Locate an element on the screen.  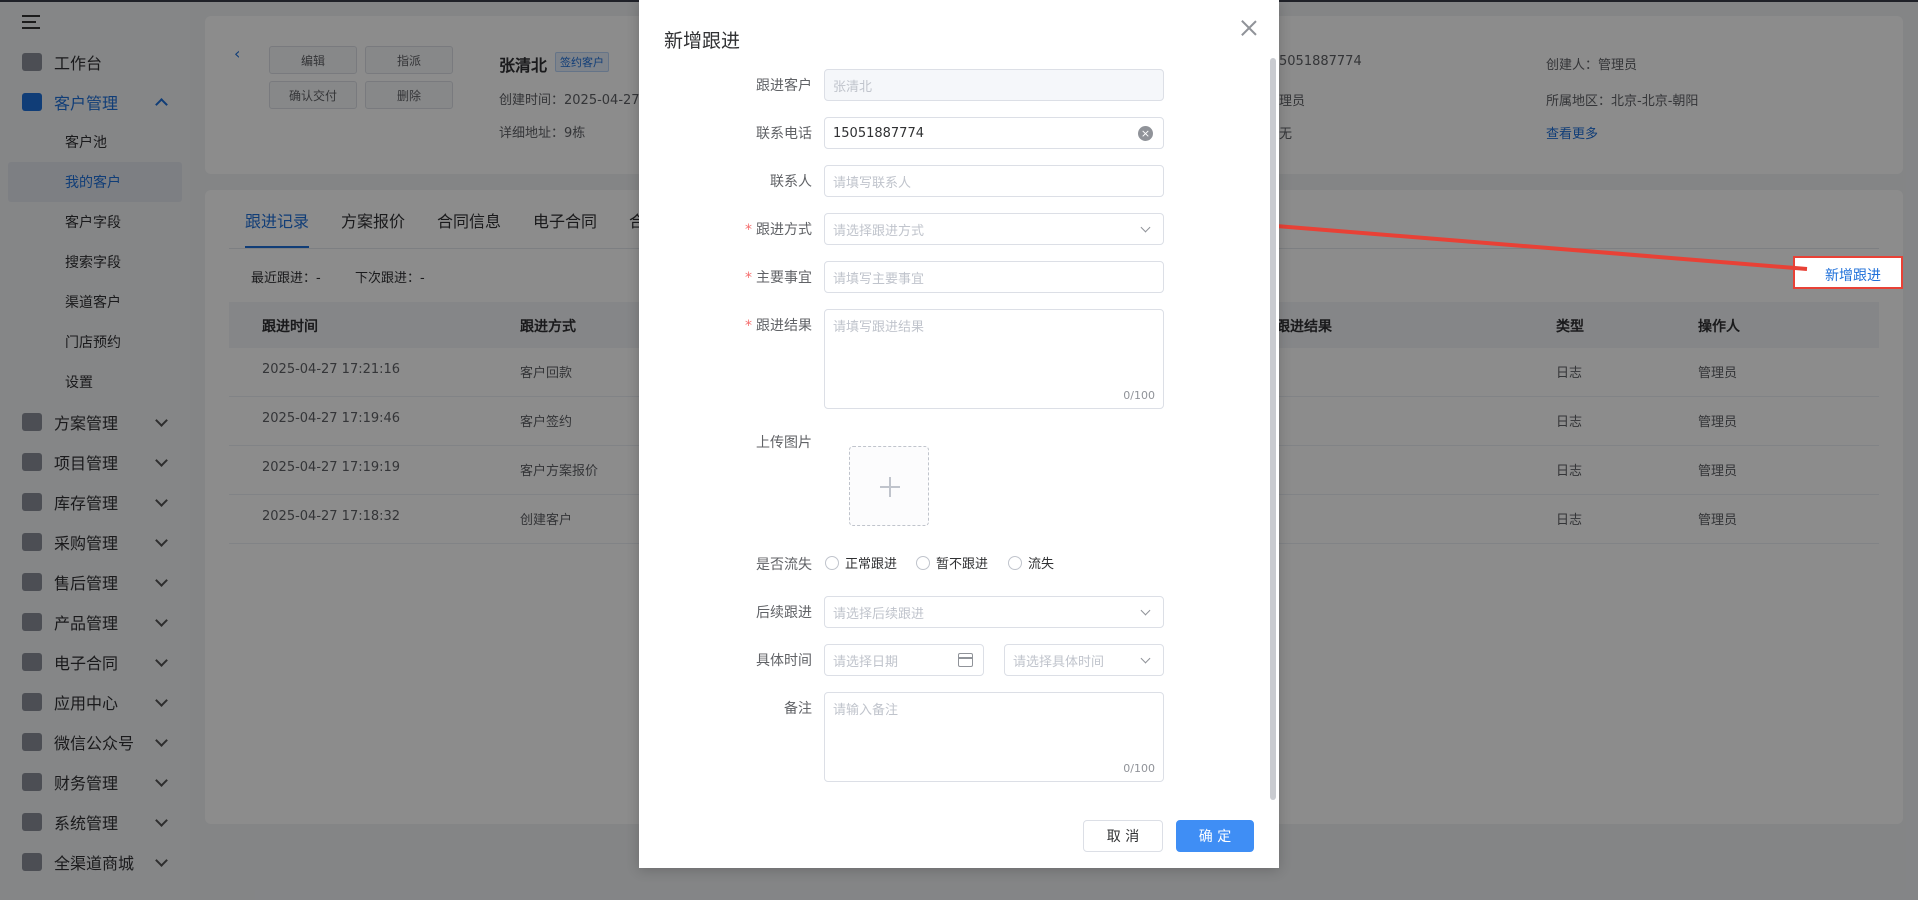
method-select: 请选择跟进方式 is located at coordinates (994, 229).